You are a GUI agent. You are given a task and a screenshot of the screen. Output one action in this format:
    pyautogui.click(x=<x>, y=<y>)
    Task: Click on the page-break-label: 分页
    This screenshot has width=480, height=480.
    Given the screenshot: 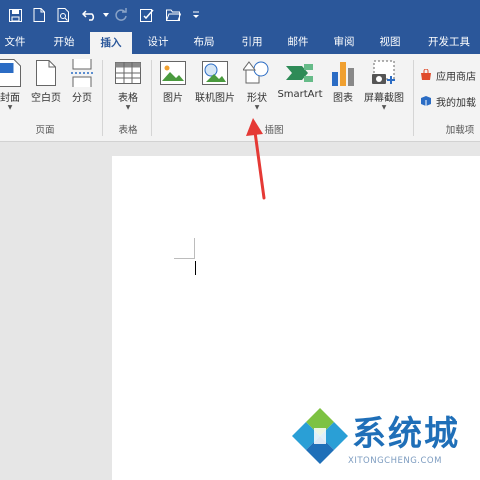 What is the action you would take?
    pyautogui.click(x=82, y=98)
    